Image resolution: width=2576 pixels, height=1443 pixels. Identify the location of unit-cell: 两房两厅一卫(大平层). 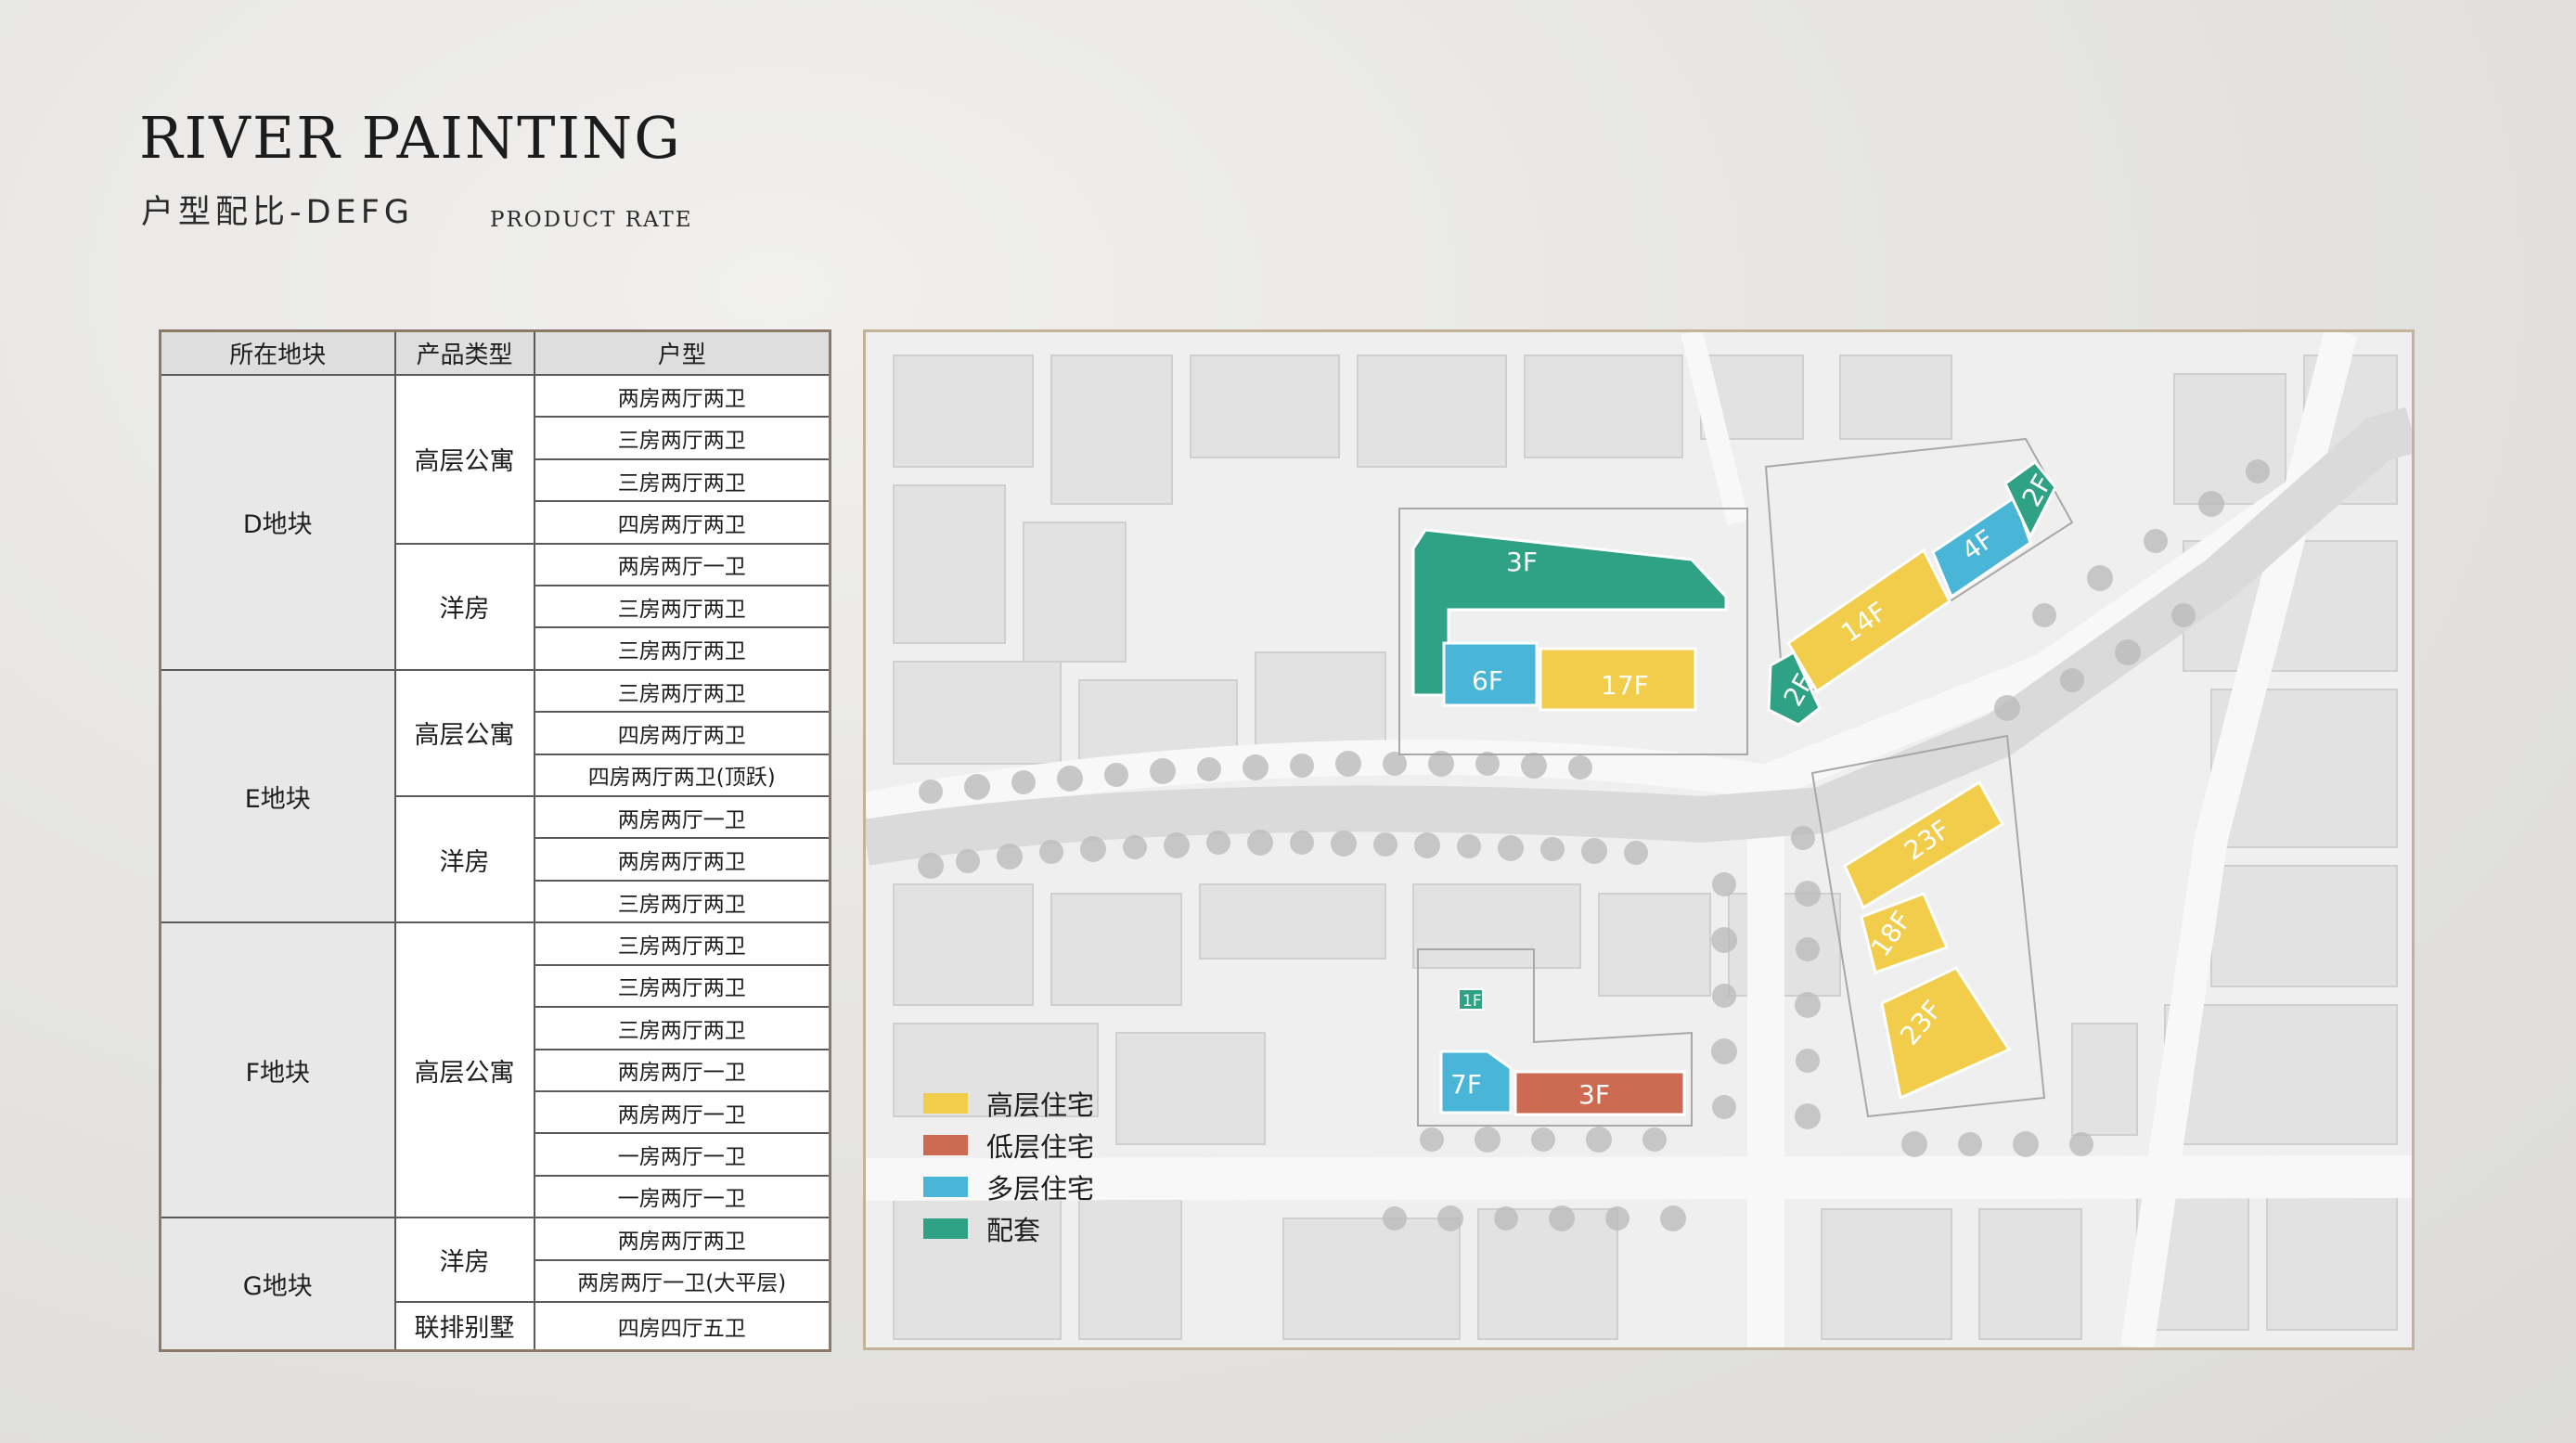
(682, 1280).